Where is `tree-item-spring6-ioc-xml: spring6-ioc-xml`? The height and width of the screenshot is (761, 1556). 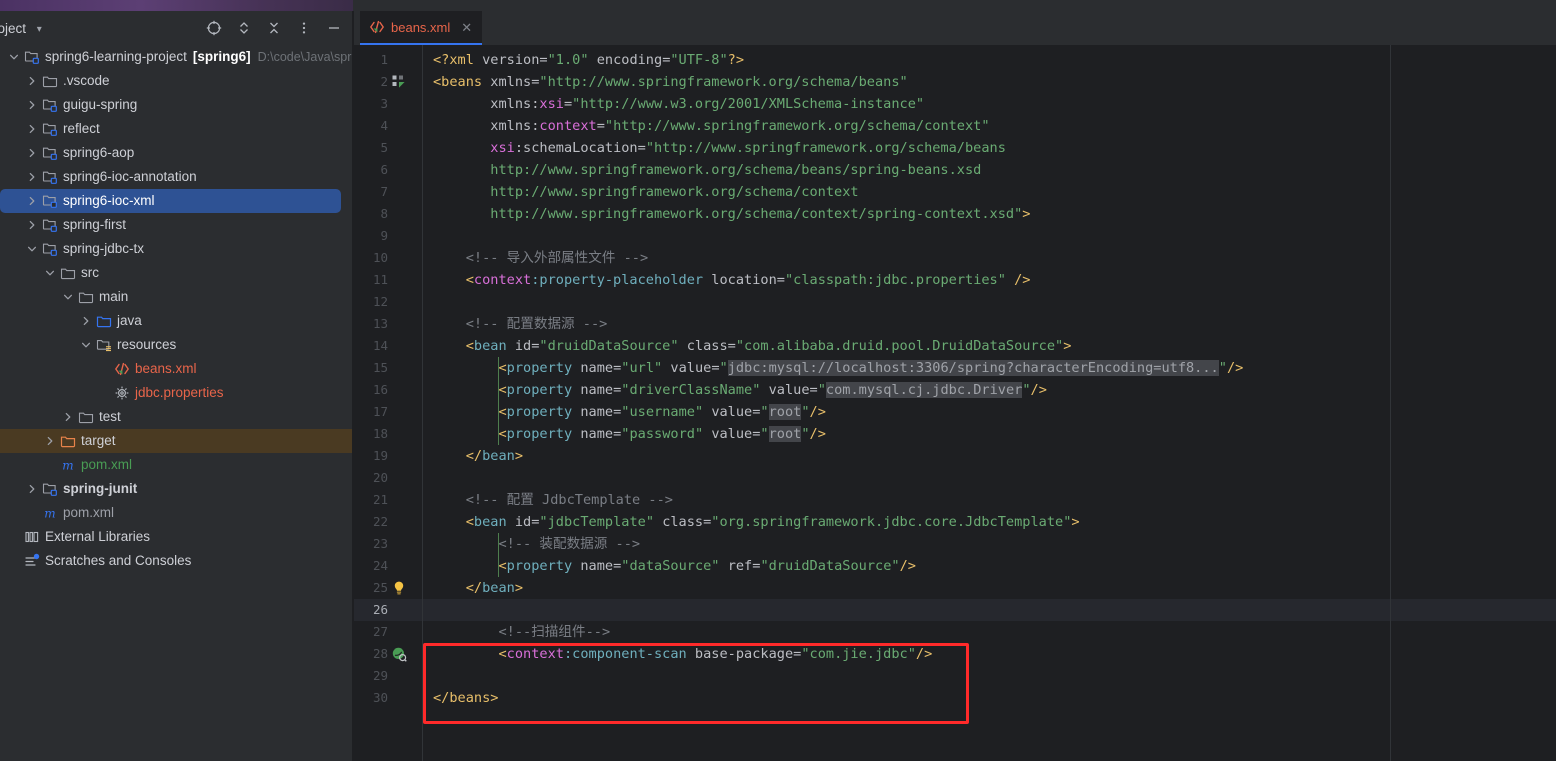 tree-item-spring6-ioc-xml: spring6-ioc-xml is located at coordinates (170, 201).